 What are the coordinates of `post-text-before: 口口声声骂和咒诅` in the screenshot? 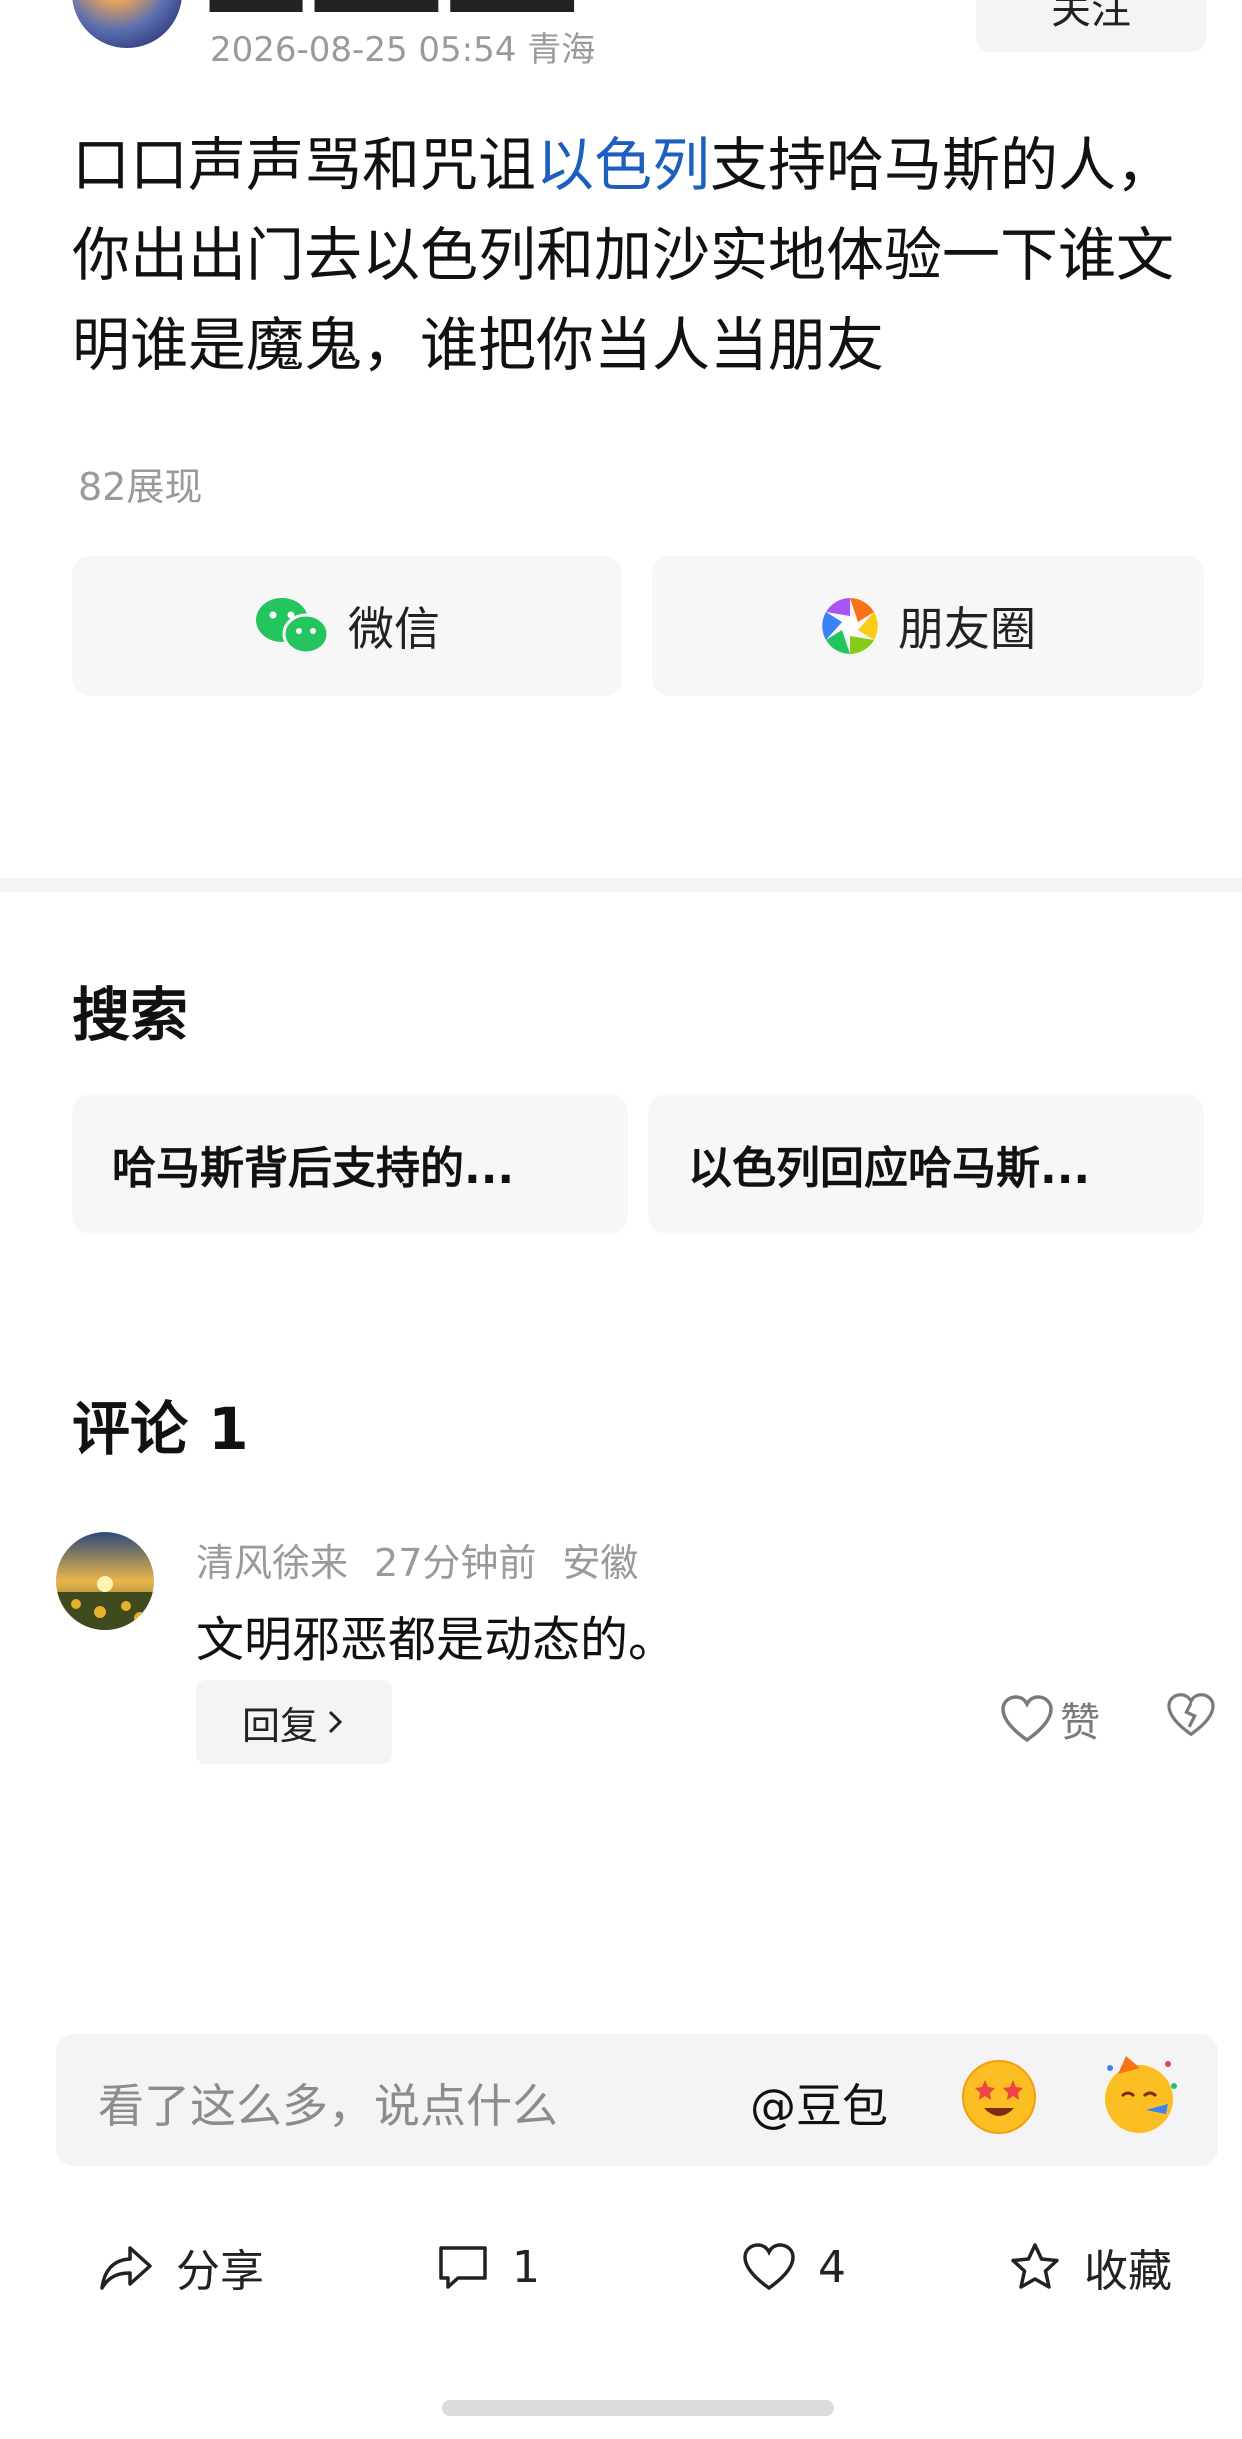 It's located at (304, 165).